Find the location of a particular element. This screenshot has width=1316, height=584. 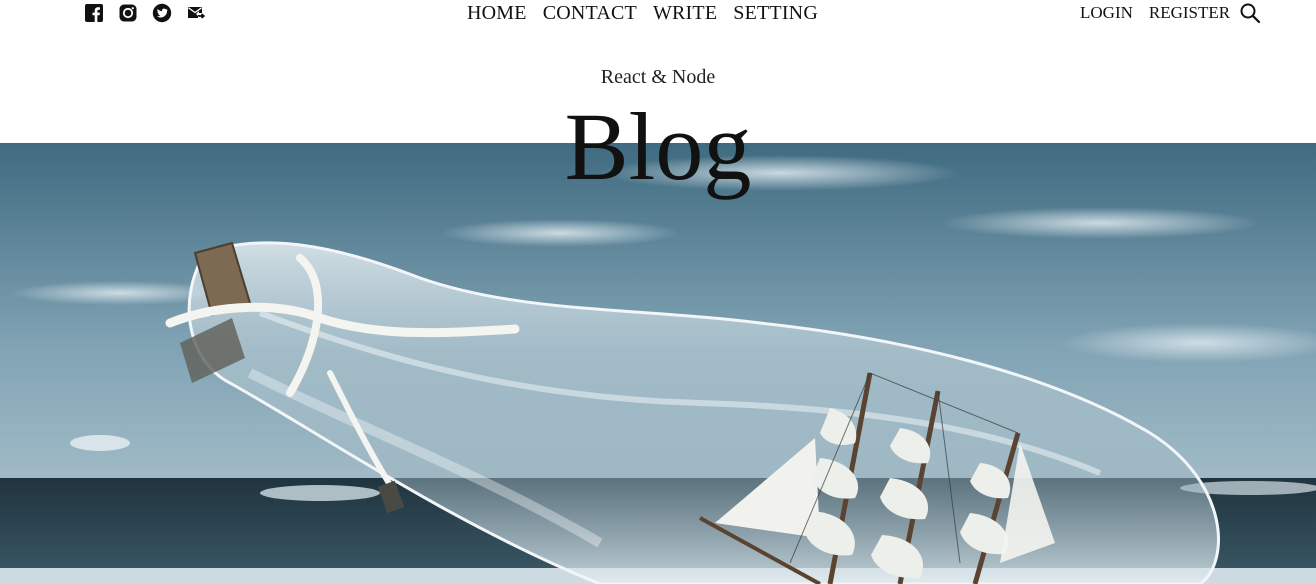

instagram-icon is located at coordinates (128, 13).